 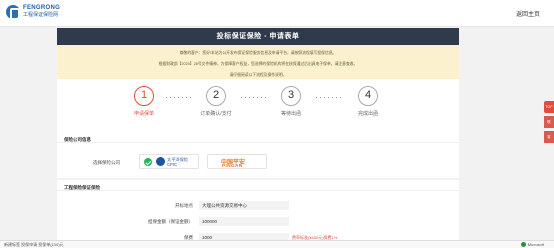 What do you see at coordinates (232, 166) in the screenshot?
I see `pingan-english: PINGAN` at bounding box center [232, 166].